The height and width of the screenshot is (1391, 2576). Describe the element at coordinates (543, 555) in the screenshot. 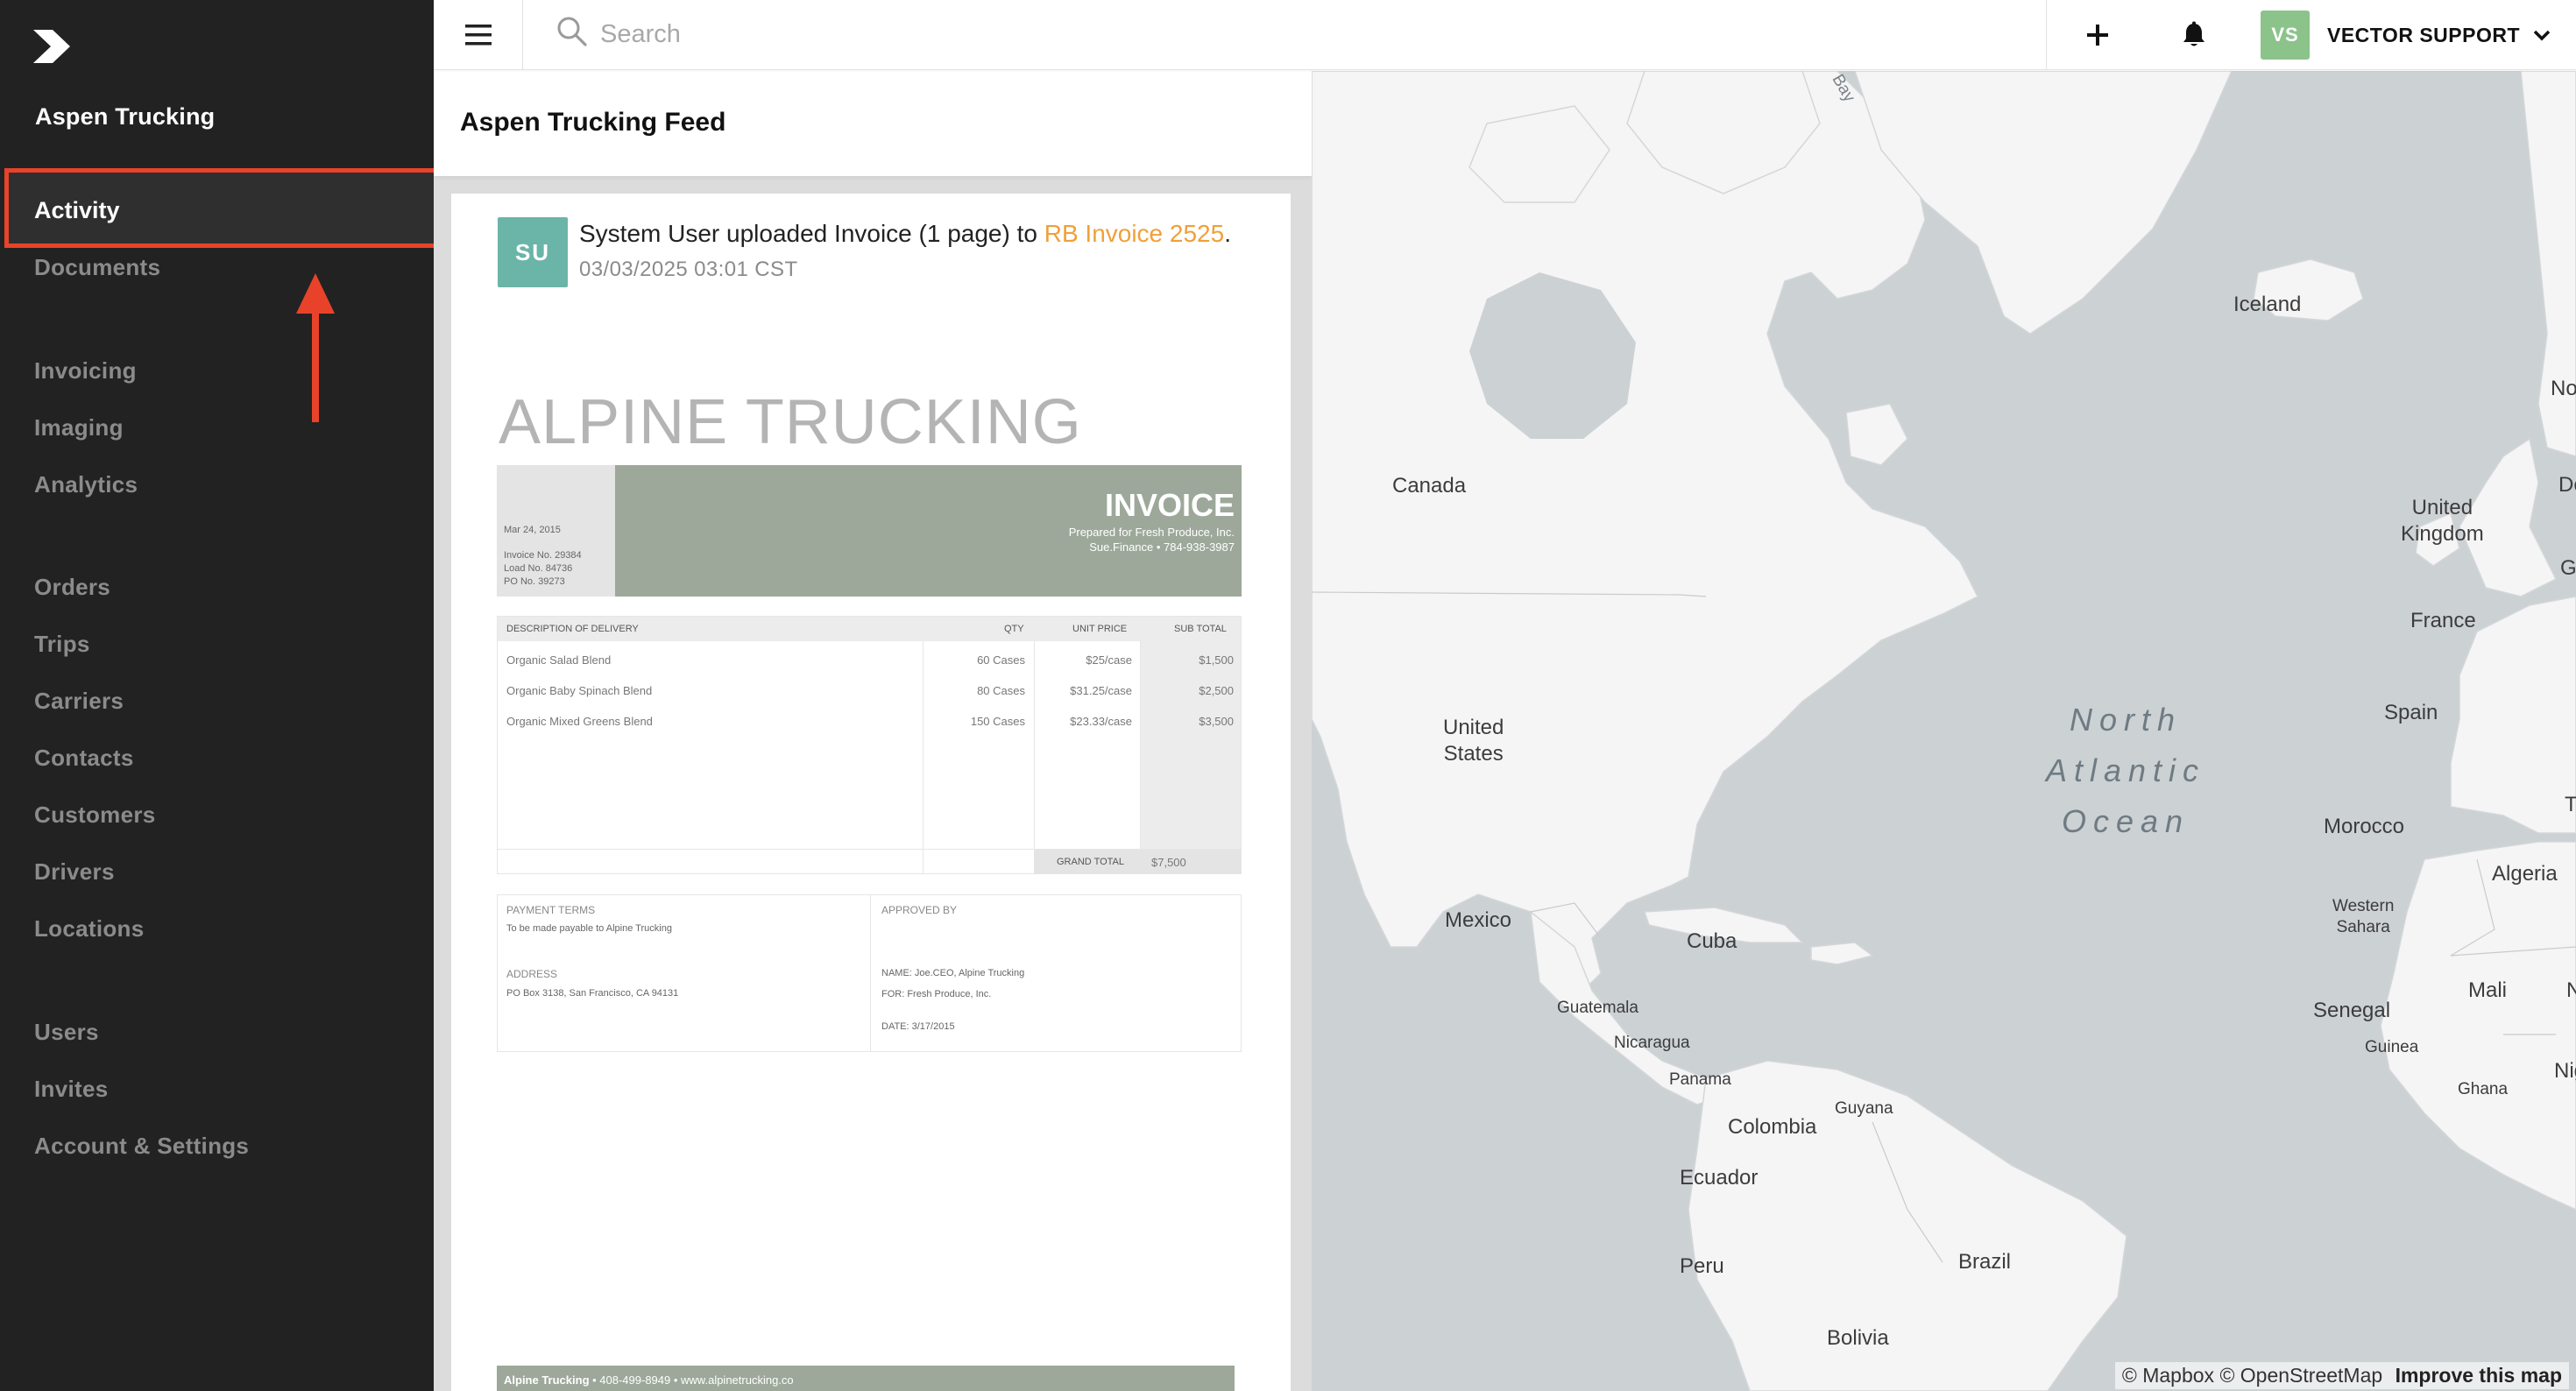

I see `doc-invoice-no: Invoice No. 29384` at that location.